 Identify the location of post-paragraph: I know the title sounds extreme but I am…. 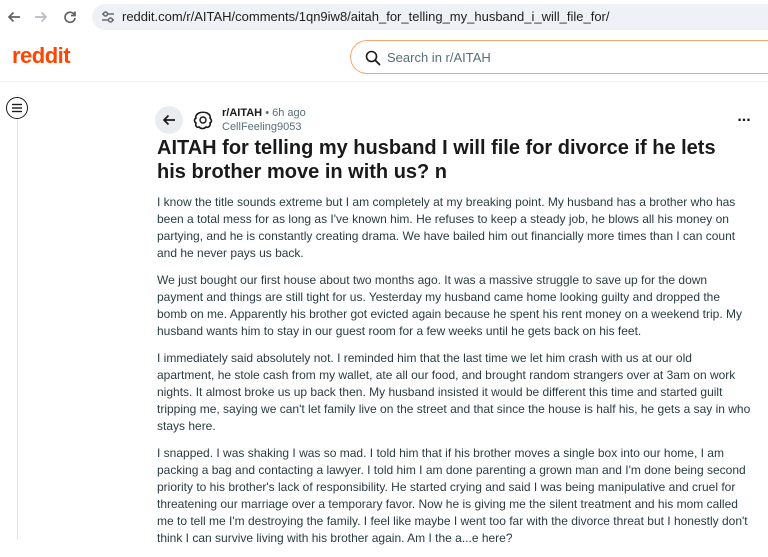
(446, 227).